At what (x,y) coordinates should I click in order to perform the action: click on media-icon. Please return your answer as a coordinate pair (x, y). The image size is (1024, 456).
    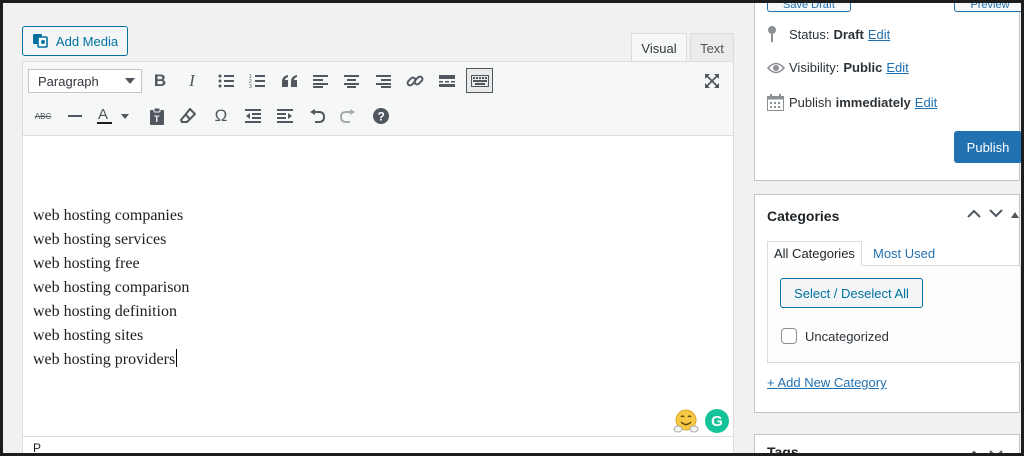
    Looking at the image, I should click on (40, 41).